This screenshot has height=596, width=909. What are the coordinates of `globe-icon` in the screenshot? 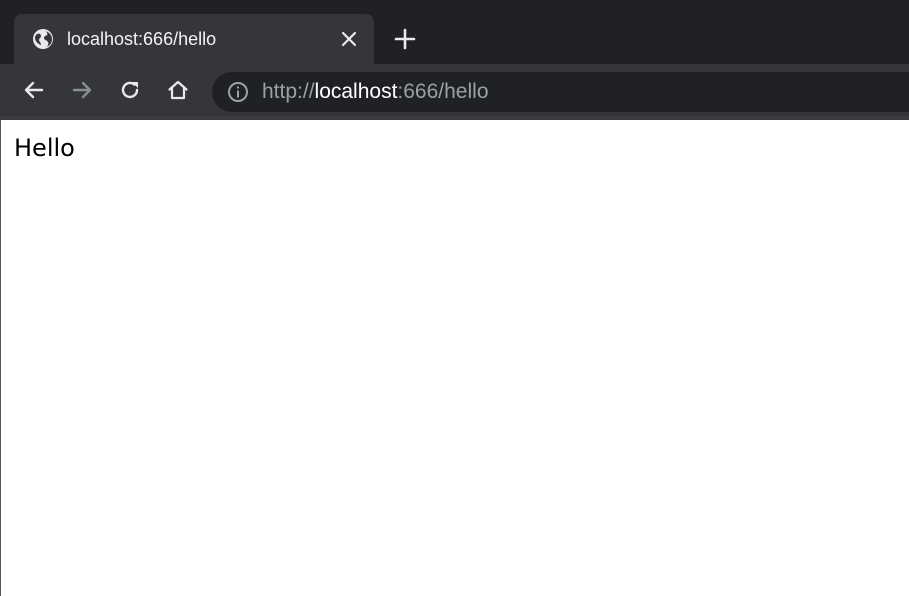 It's located at (43, 39).